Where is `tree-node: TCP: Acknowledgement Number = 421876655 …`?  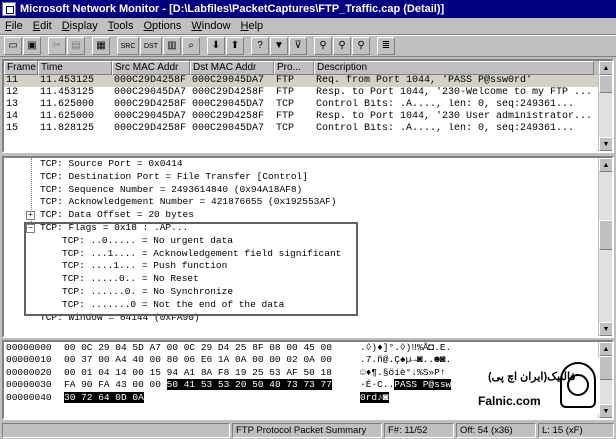 tree-node: TCP: Acknowledgement Number = 421876655 … is located at coordinates (308, 202).